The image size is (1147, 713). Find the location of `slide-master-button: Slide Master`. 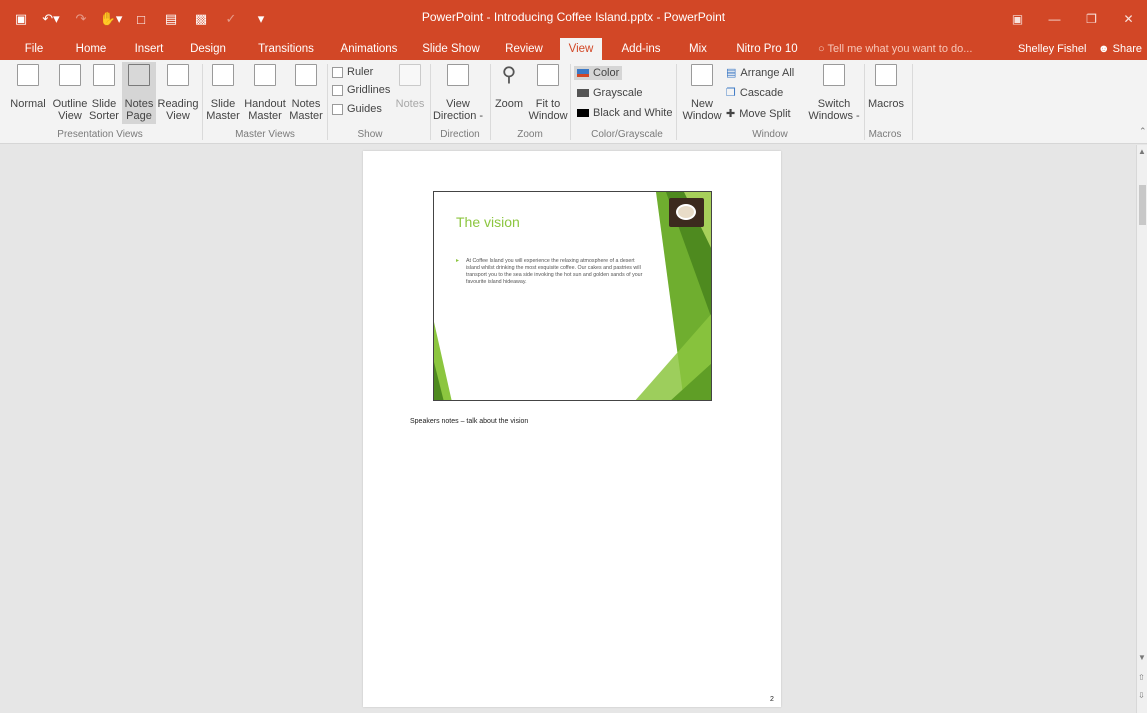

slide-master-button: Slide Master is located at coordinates (223, 93).